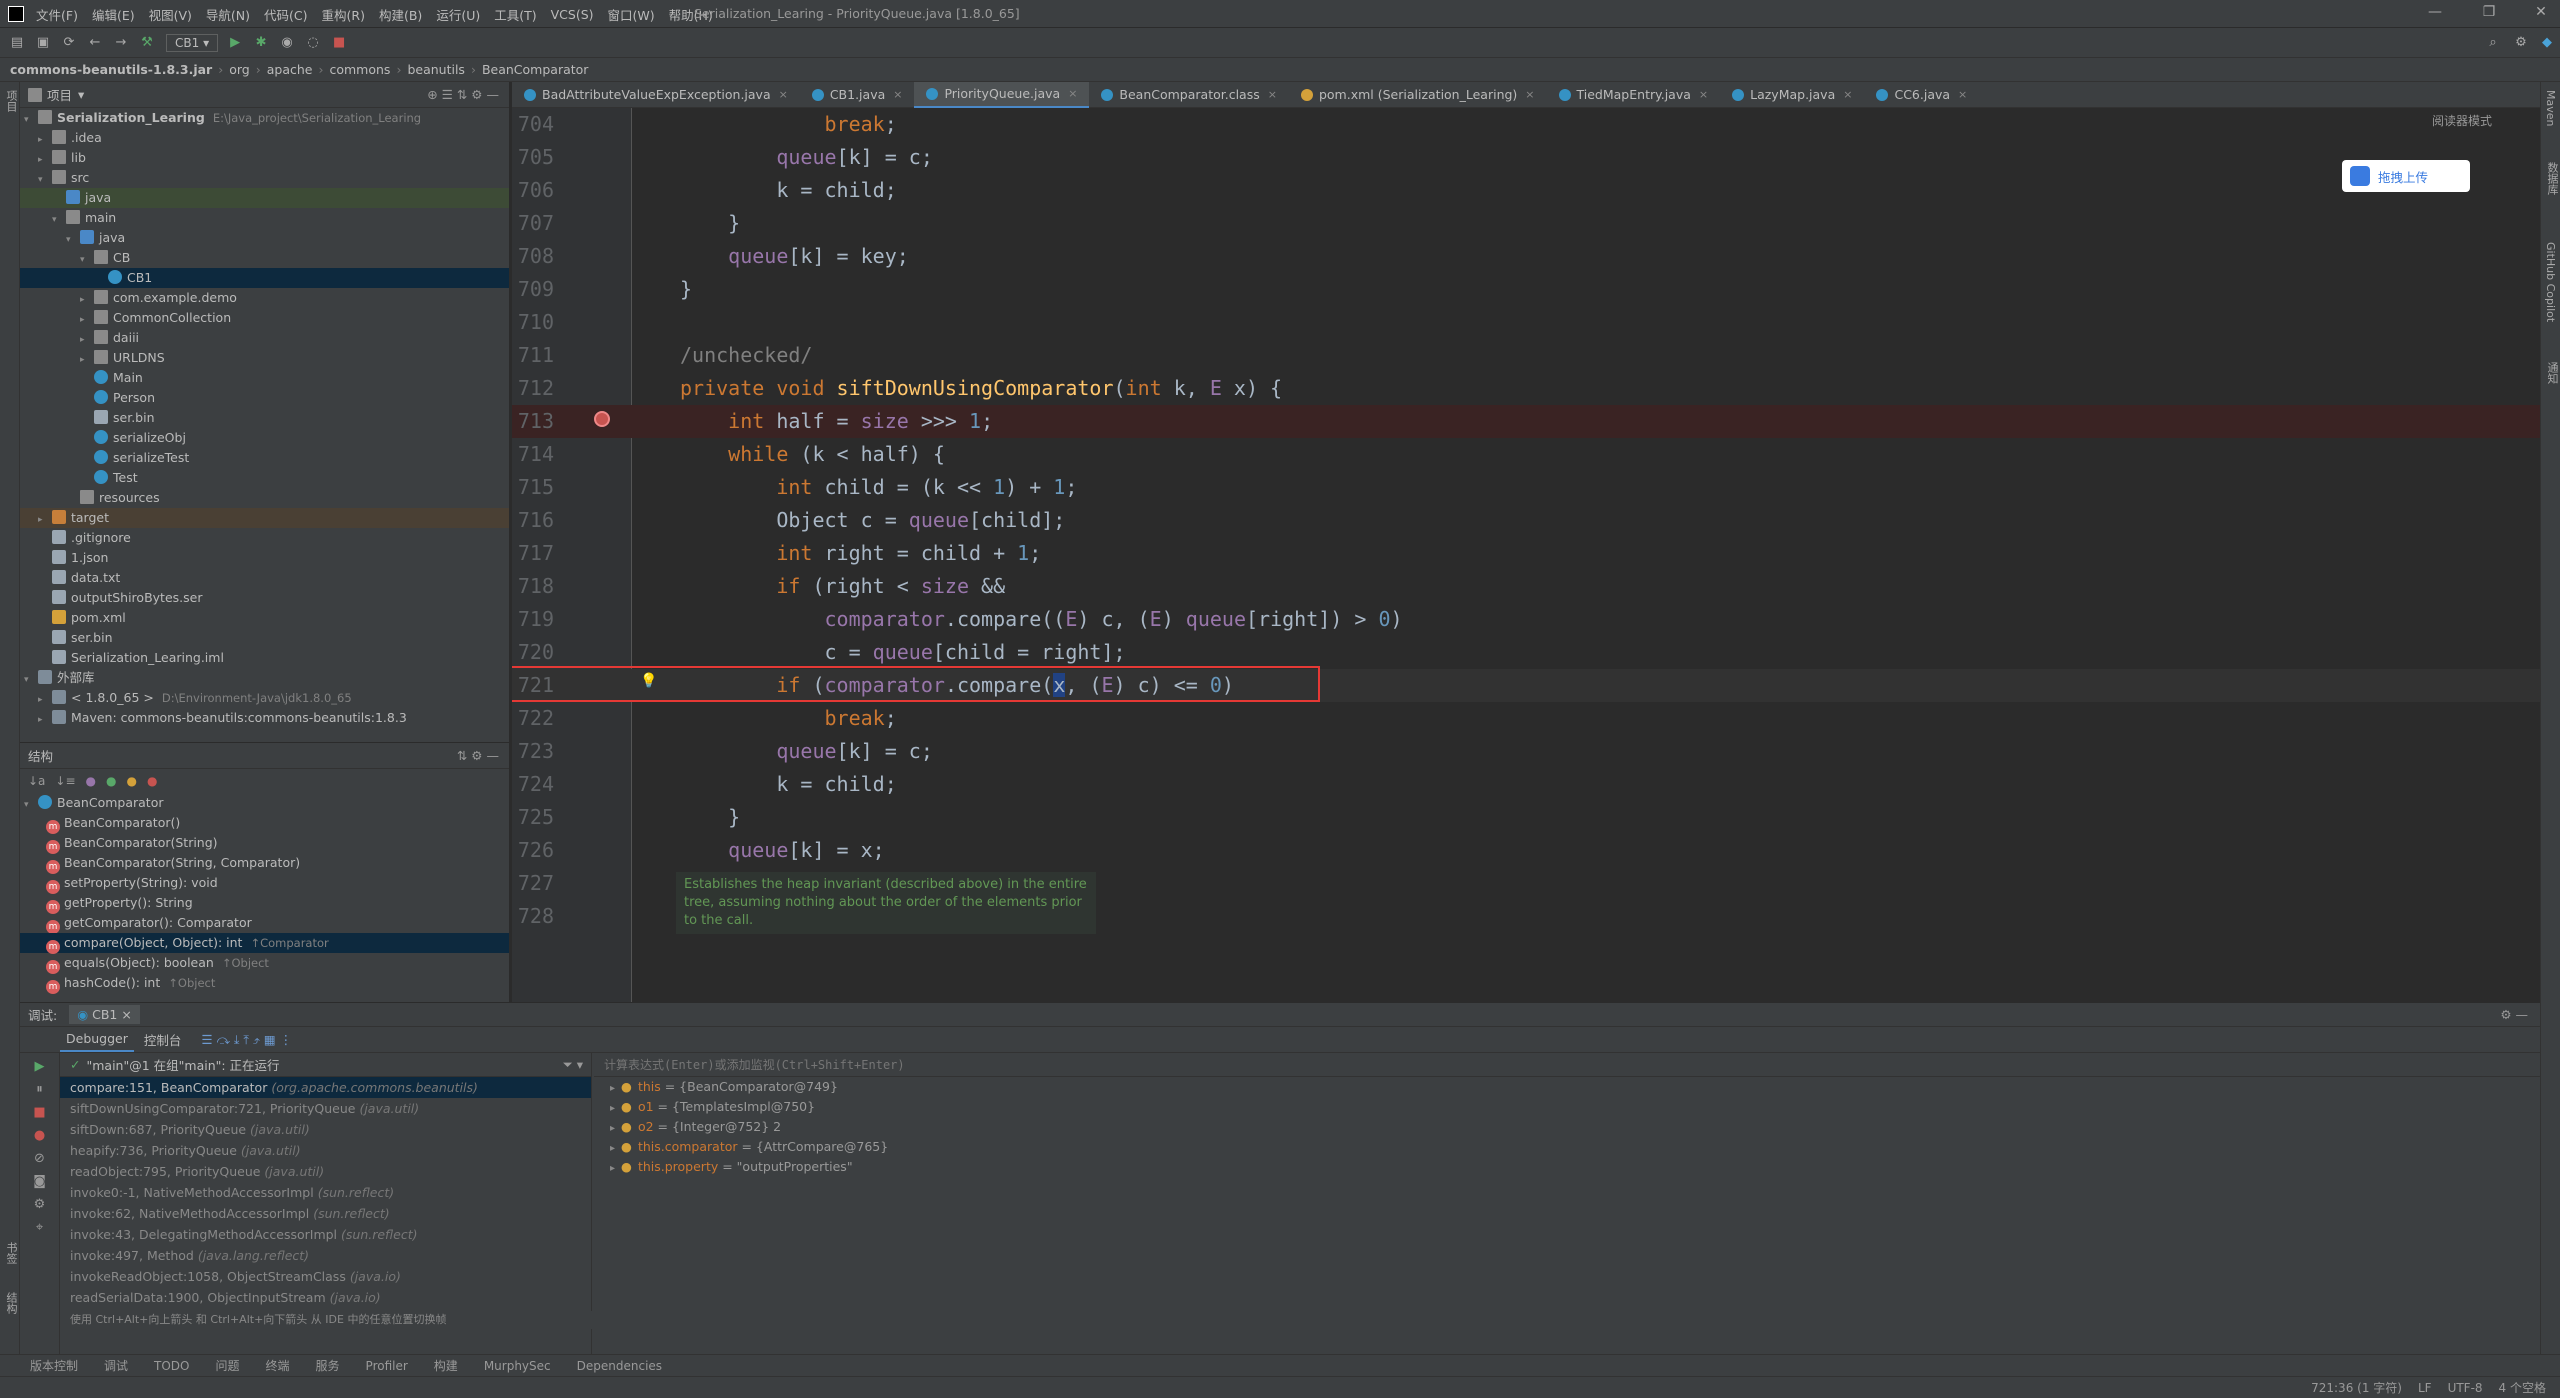 This screenshot has width=2560, height=1398. Describe the element at coordinates (264, 178) in the screenshot. I see `tree-item: ▾ src` at that location.